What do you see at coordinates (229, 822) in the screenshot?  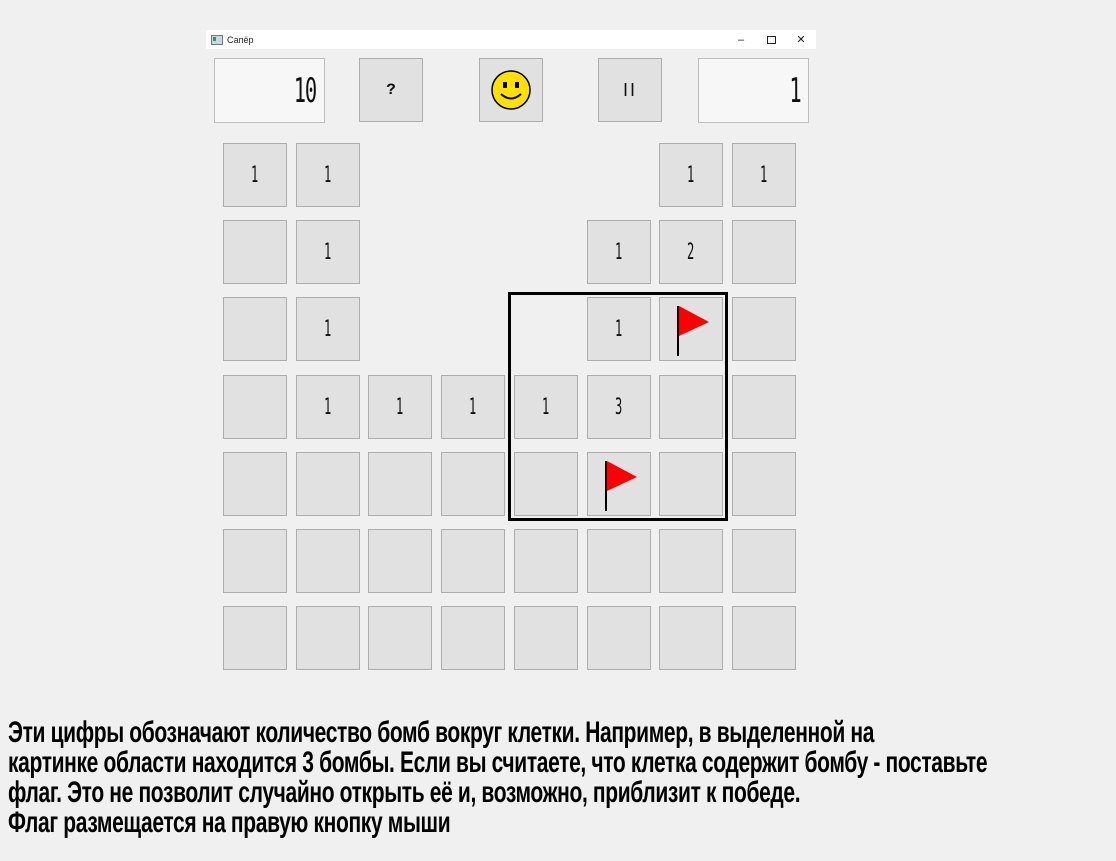 I see `instructions-line: Флаг размещается на правую кнопку мыши` at bounding box center [229, 822].